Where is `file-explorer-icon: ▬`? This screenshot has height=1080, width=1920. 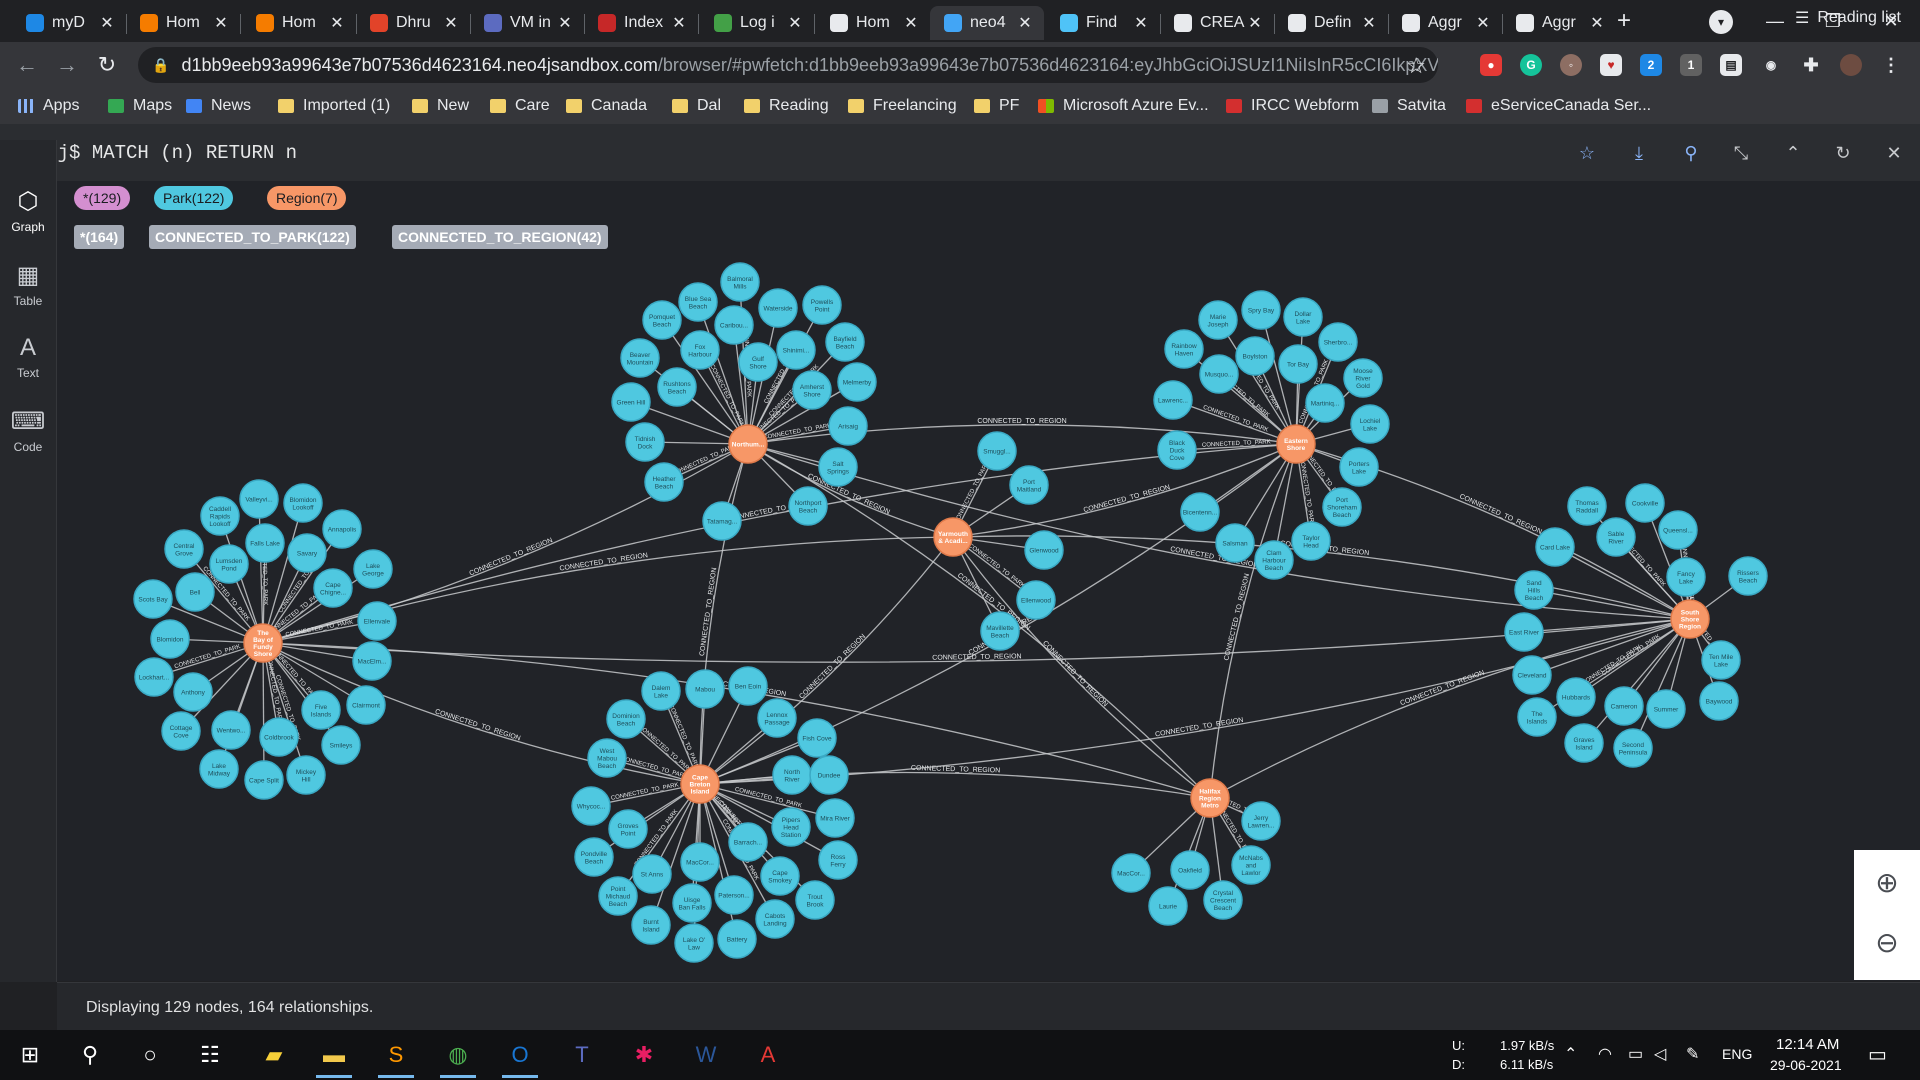
file-explorer-icon: ▬ is located at coordinates (334, 1058).